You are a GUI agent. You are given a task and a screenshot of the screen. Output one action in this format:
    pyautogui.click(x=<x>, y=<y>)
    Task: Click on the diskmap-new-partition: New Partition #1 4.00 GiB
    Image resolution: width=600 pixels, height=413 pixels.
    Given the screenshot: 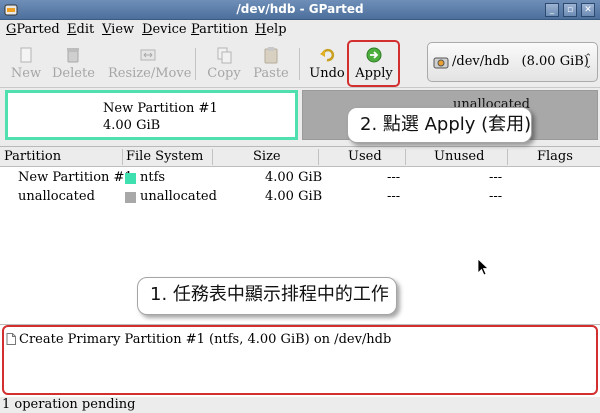 What is the action you would take?
    pyautogui.click(x=151, y=115)
    